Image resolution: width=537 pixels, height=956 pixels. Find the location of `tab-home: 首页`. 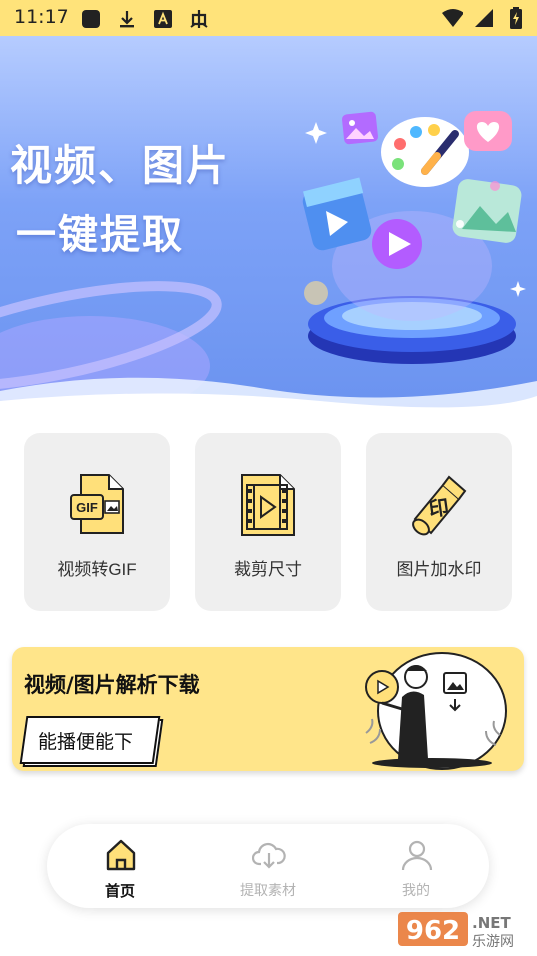

tab-home: 首页 is located at coordinates (120, 866).